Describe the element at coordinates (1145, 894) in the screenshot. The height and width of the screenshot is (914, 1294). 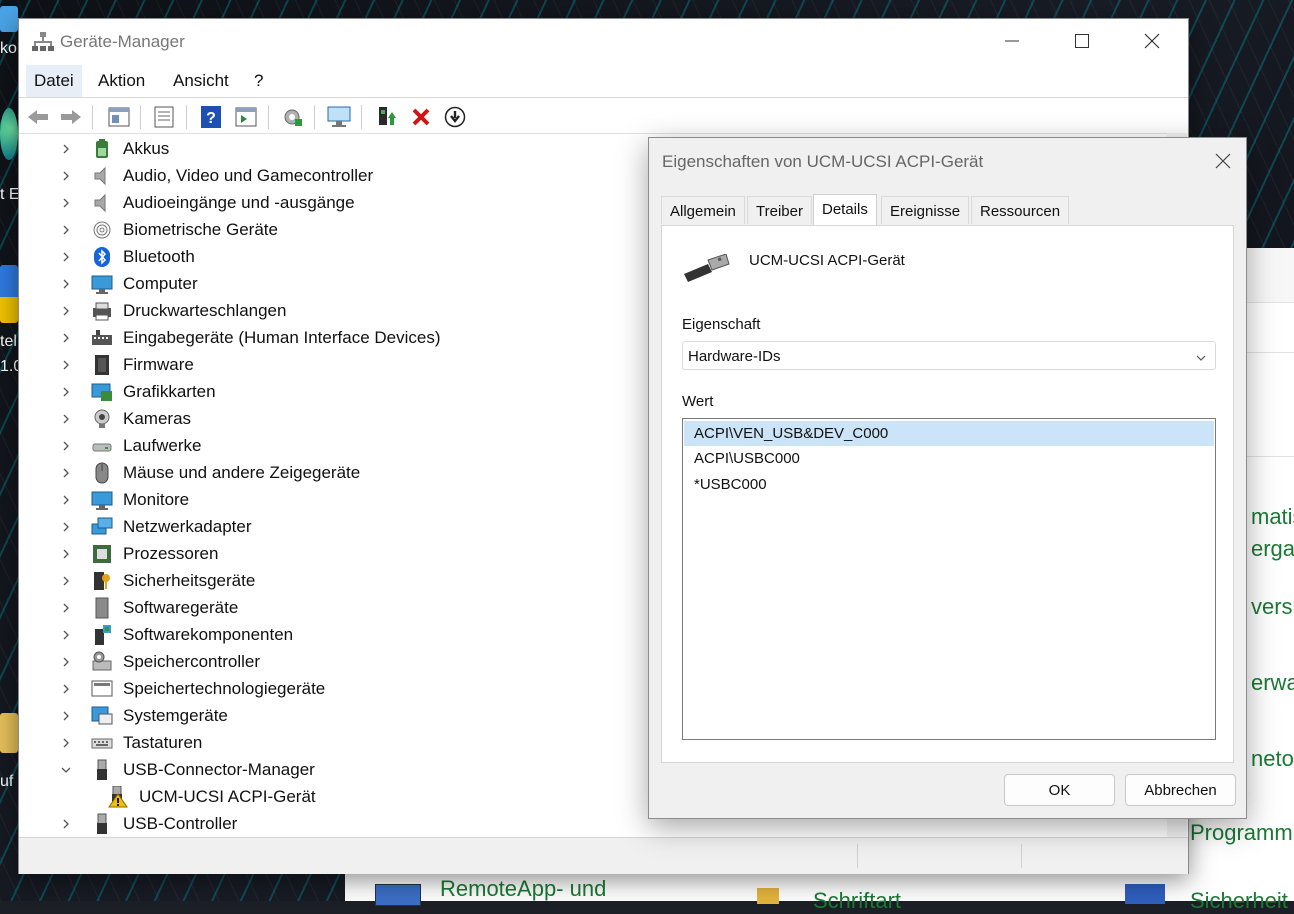
I see `security-flag-icon` at that location.